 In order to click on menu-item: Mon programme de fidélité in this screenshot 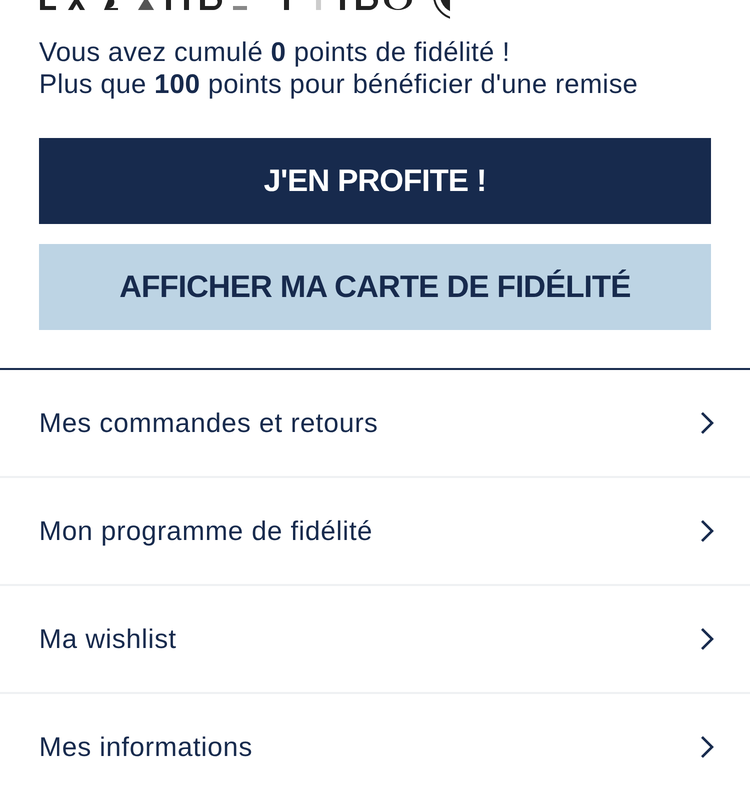, I will do `click(206, 531)`.